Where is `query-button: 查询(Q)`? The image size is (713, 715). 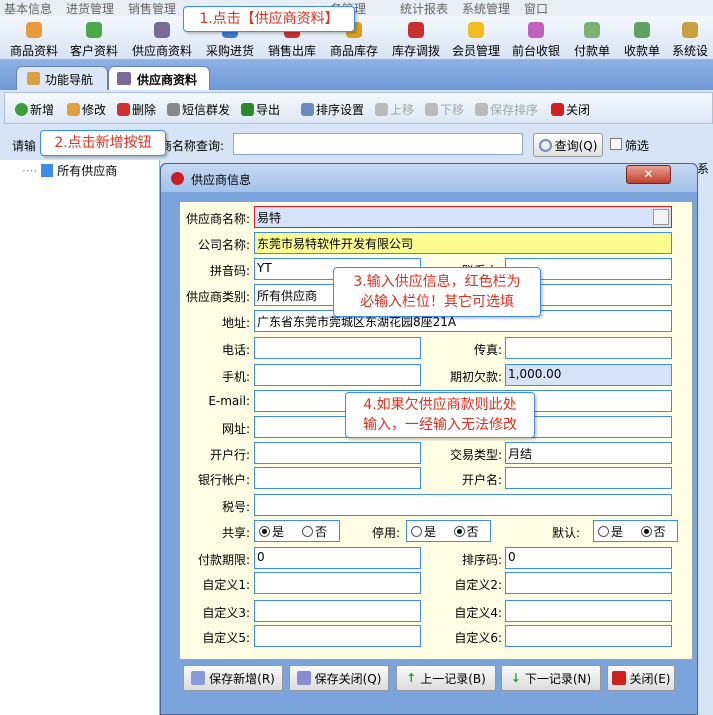
query-button: 查询(Q) is located at coordinates (568, 145).